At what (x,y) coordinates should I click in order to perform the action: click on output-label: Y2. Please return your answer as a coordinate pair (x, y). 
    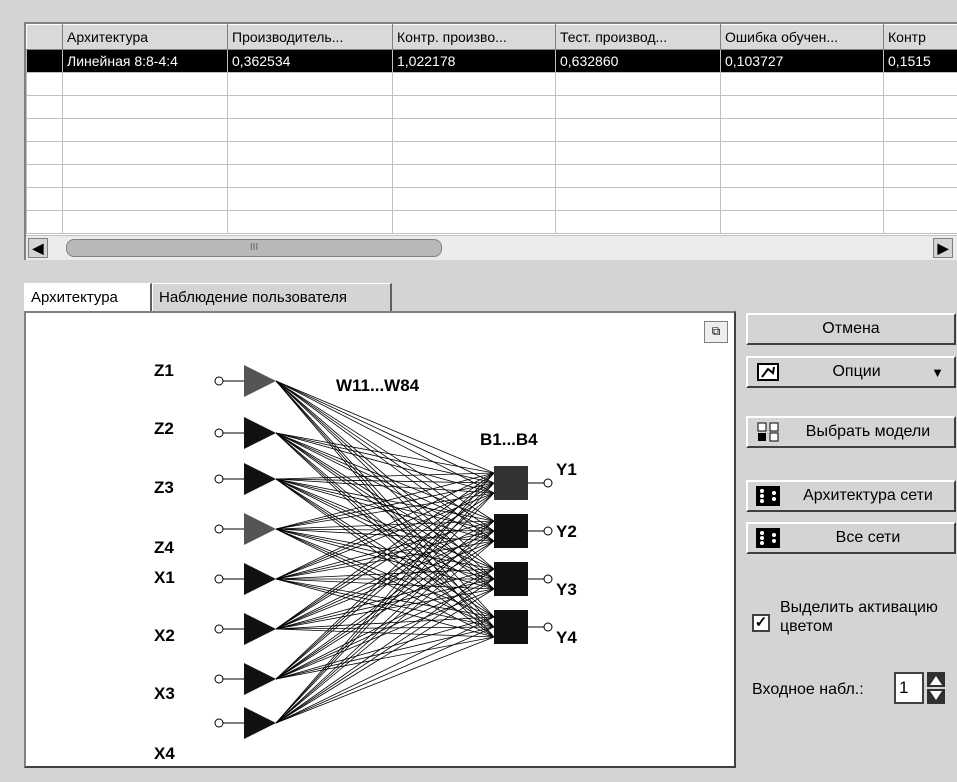
    Looking at the image, I should click on (566, 531).